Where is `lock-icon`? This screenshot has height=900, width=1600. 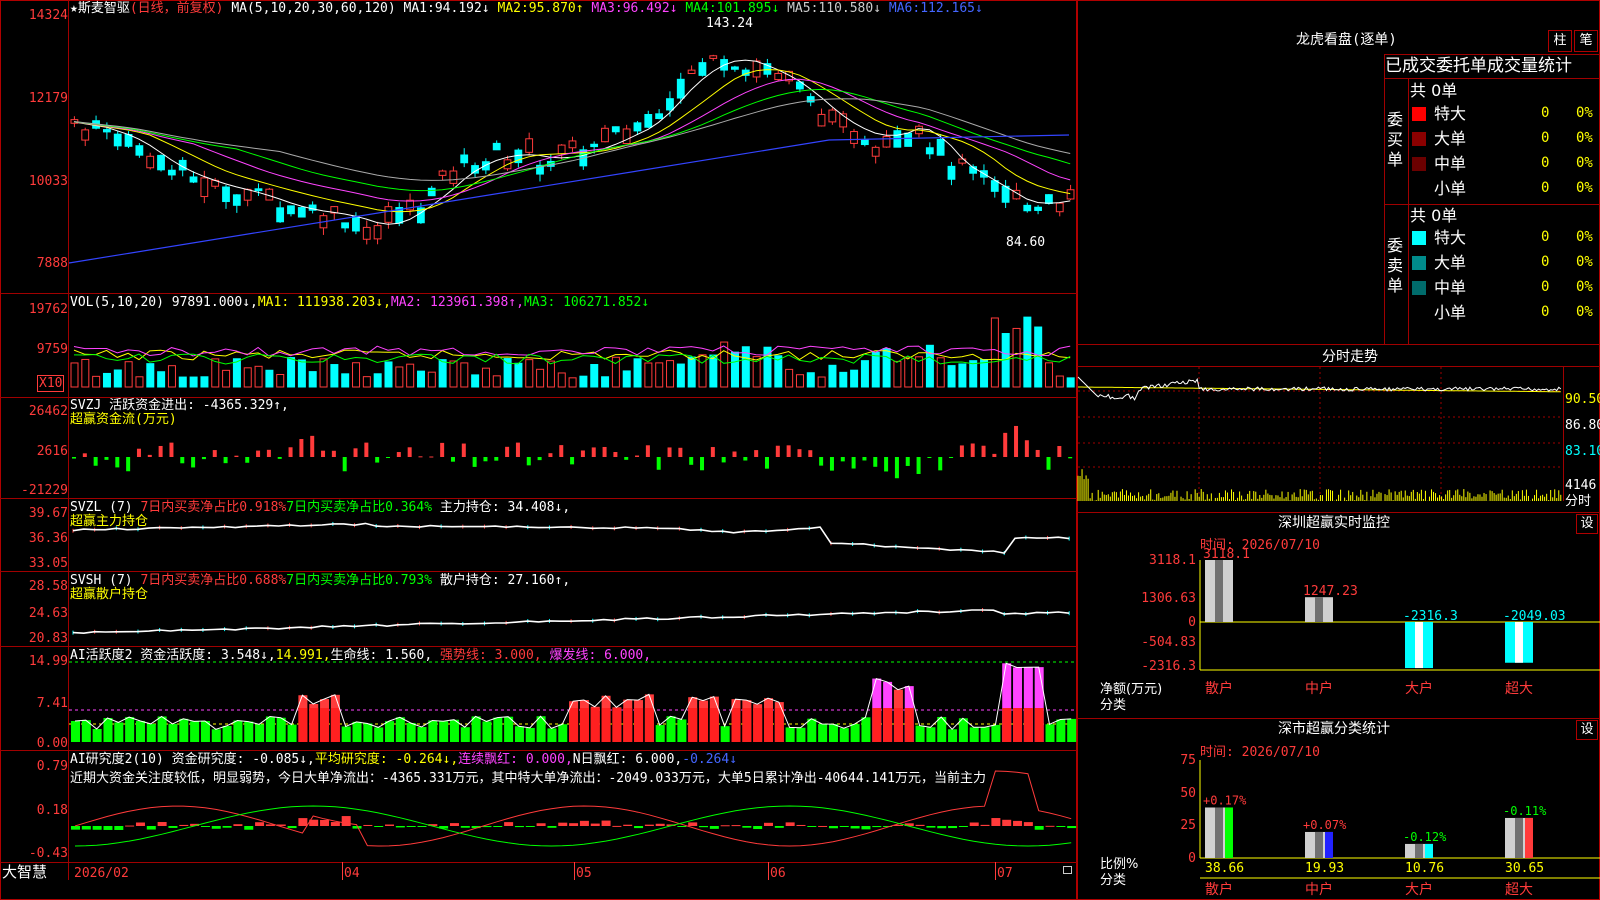
lock-icon is located at coordinates (1067, 870).